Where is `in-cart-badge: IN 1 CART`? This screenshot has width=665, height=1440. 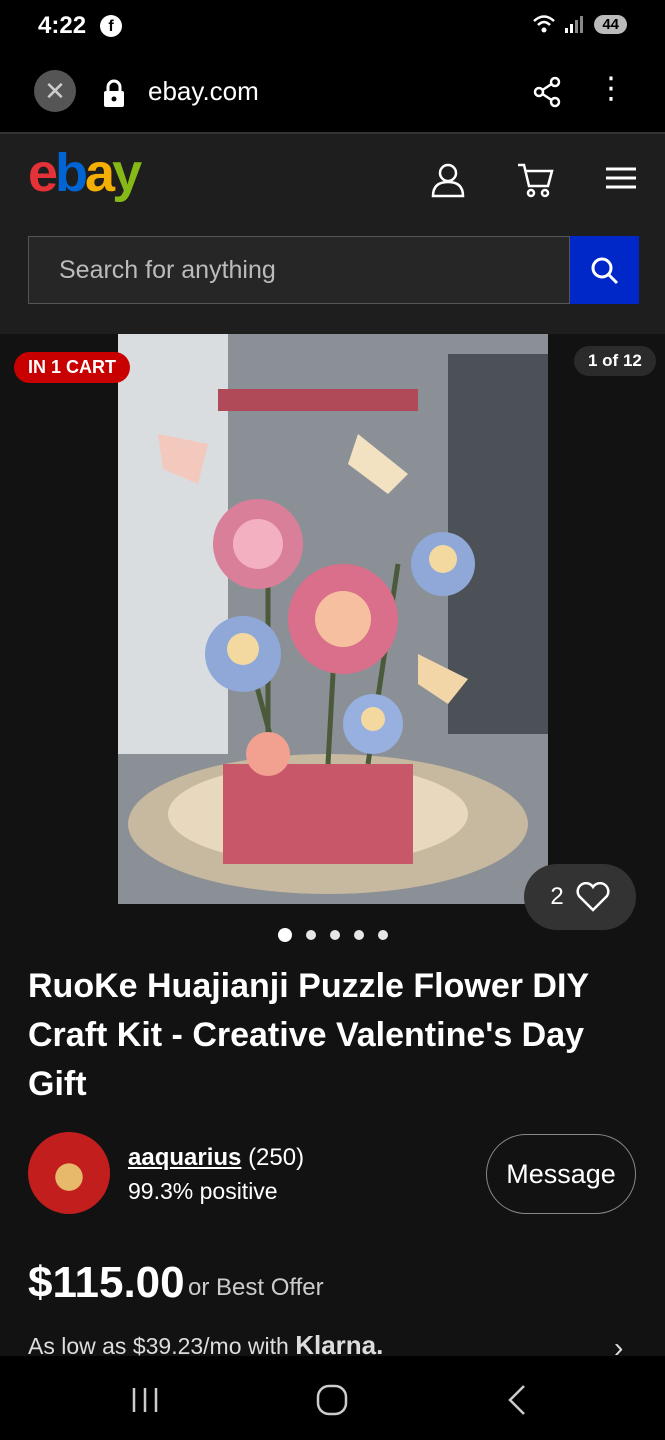 in-cart-badge: IN 1 CART is located at coordinates (72, 367).